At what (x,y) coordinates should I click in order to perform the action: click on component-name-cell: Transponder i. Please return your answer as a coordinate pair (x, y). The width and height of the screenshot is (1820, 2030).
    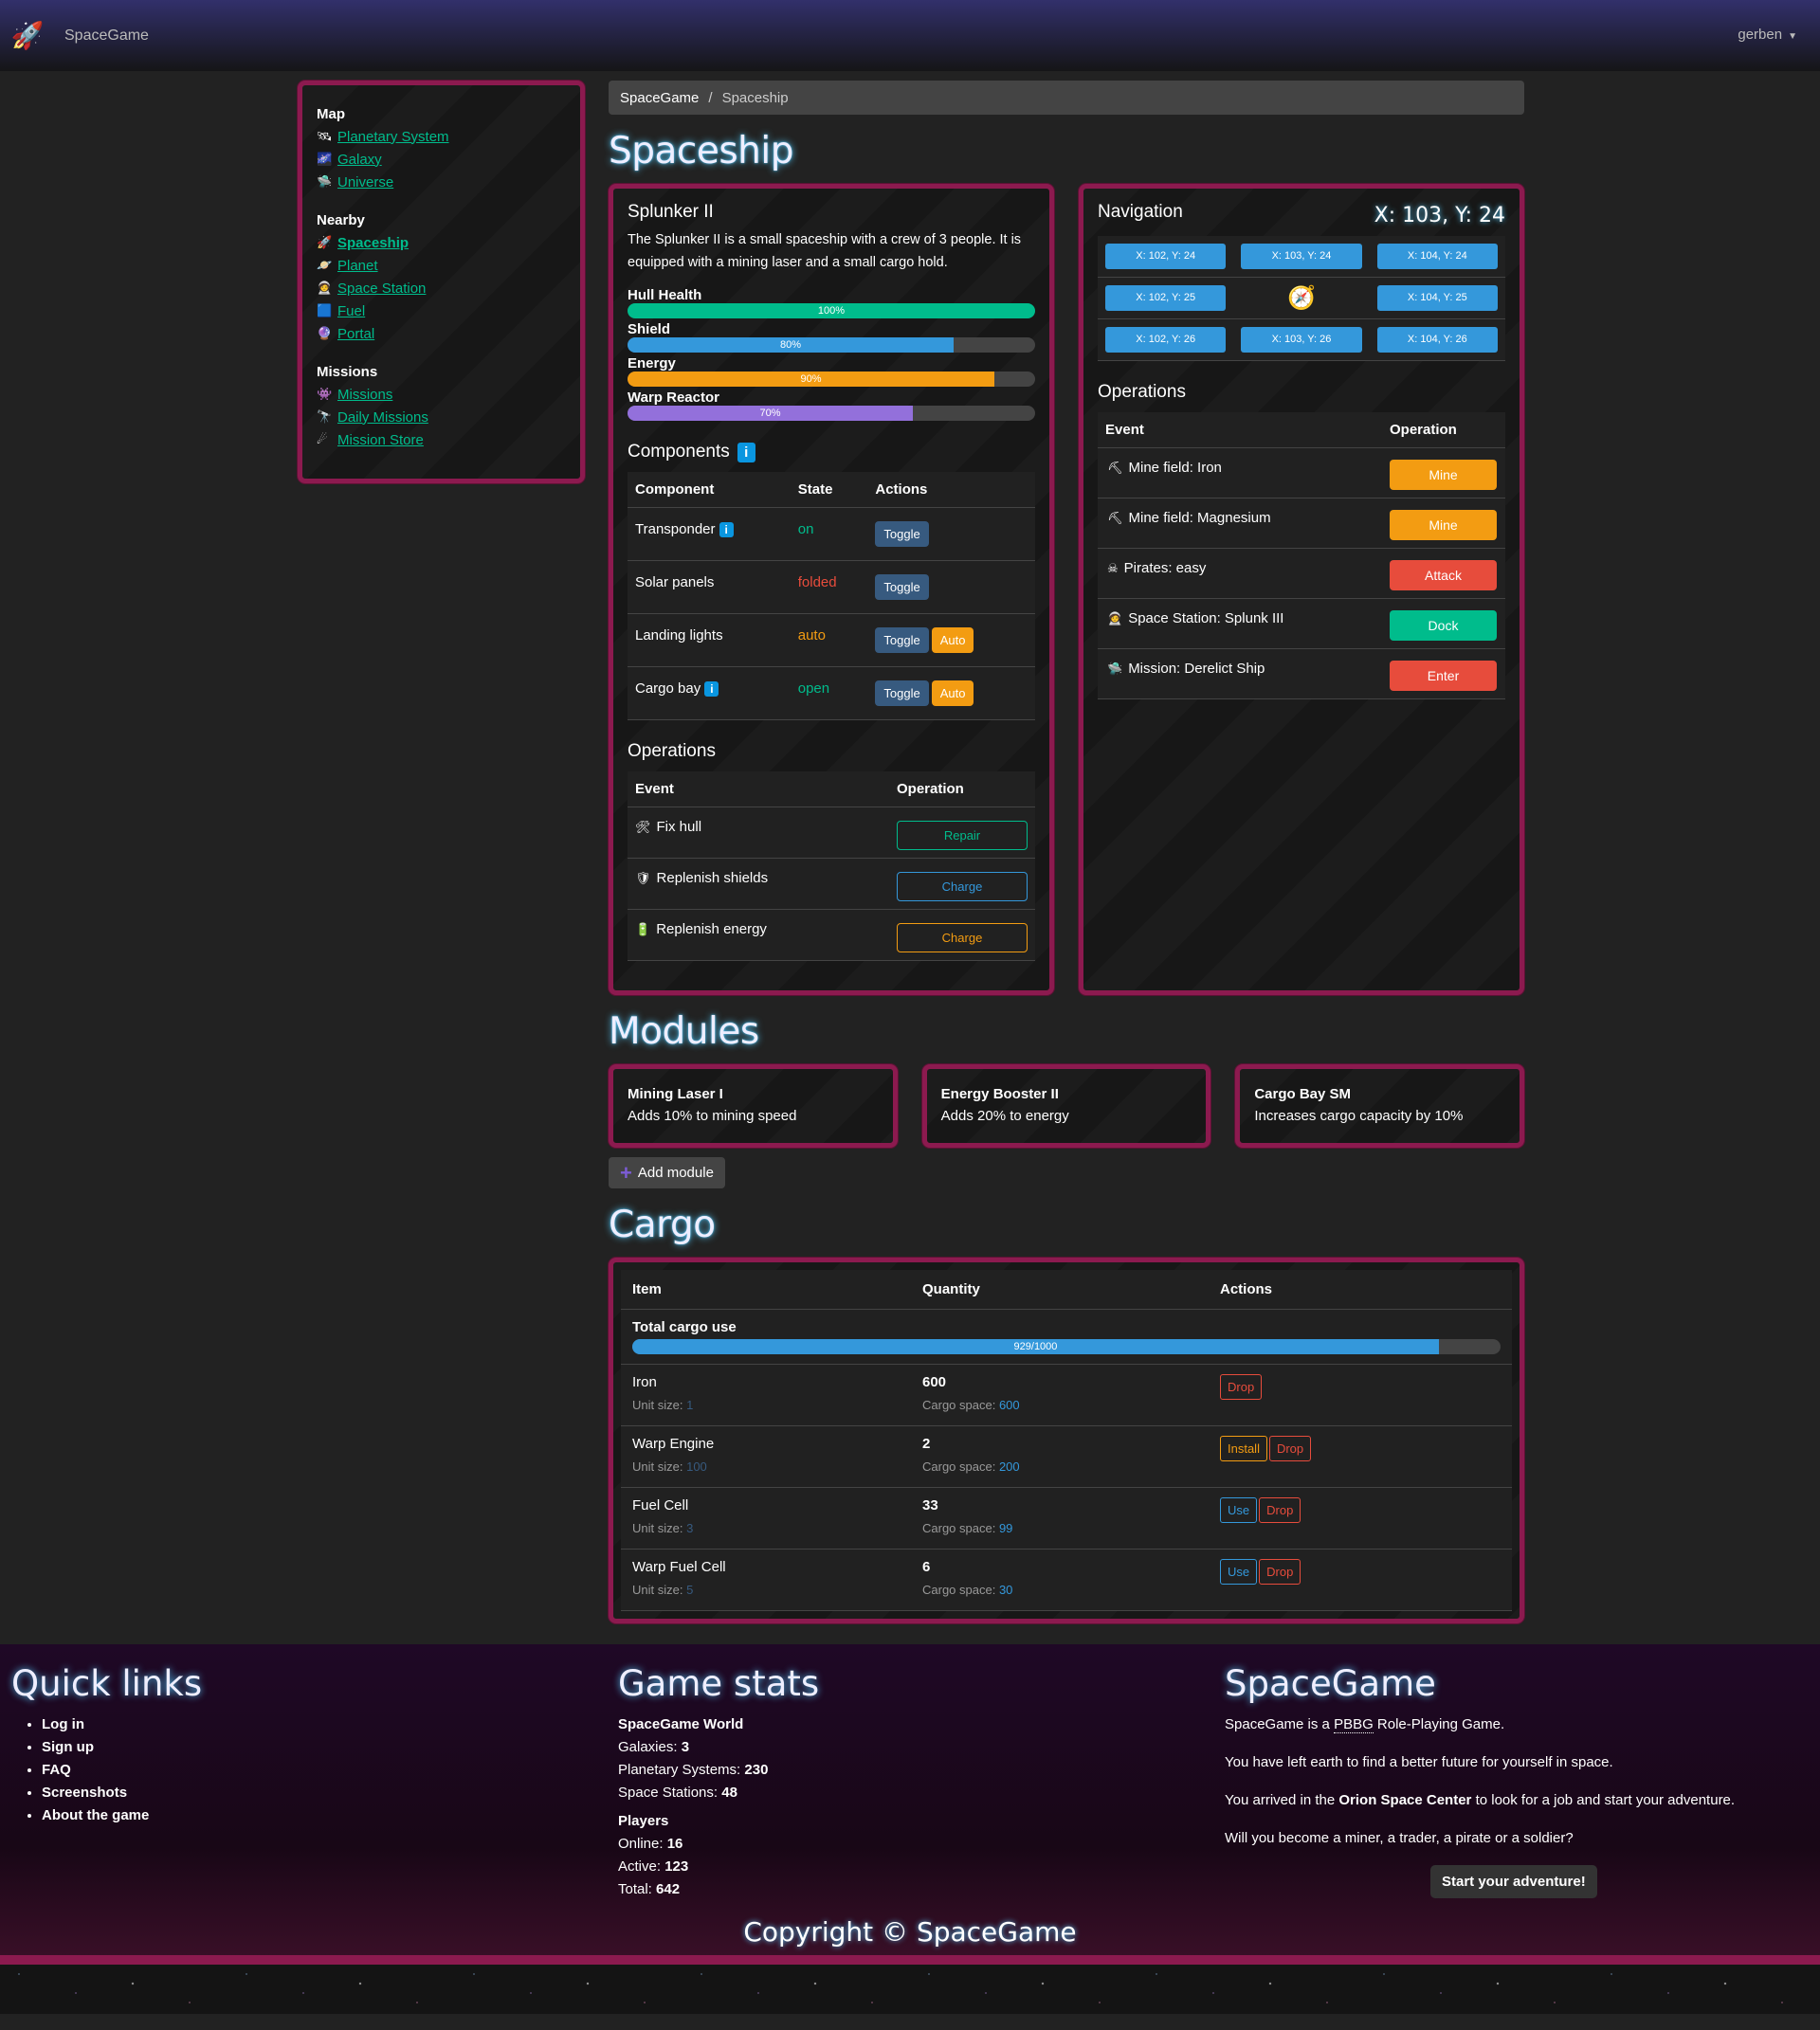
    Looking at the image, I should click on (709, 534).